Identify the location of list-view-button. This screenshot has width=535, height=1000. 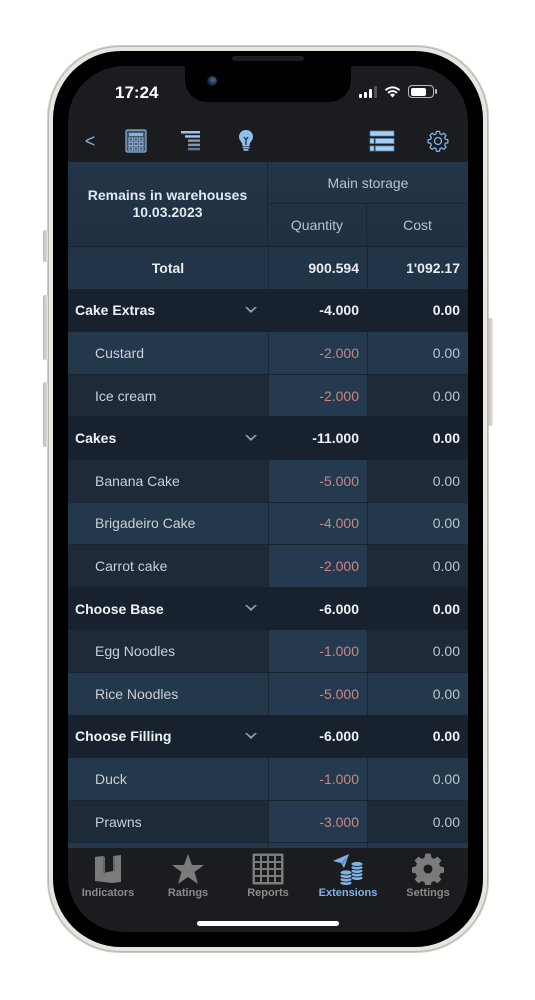
(382, 141).